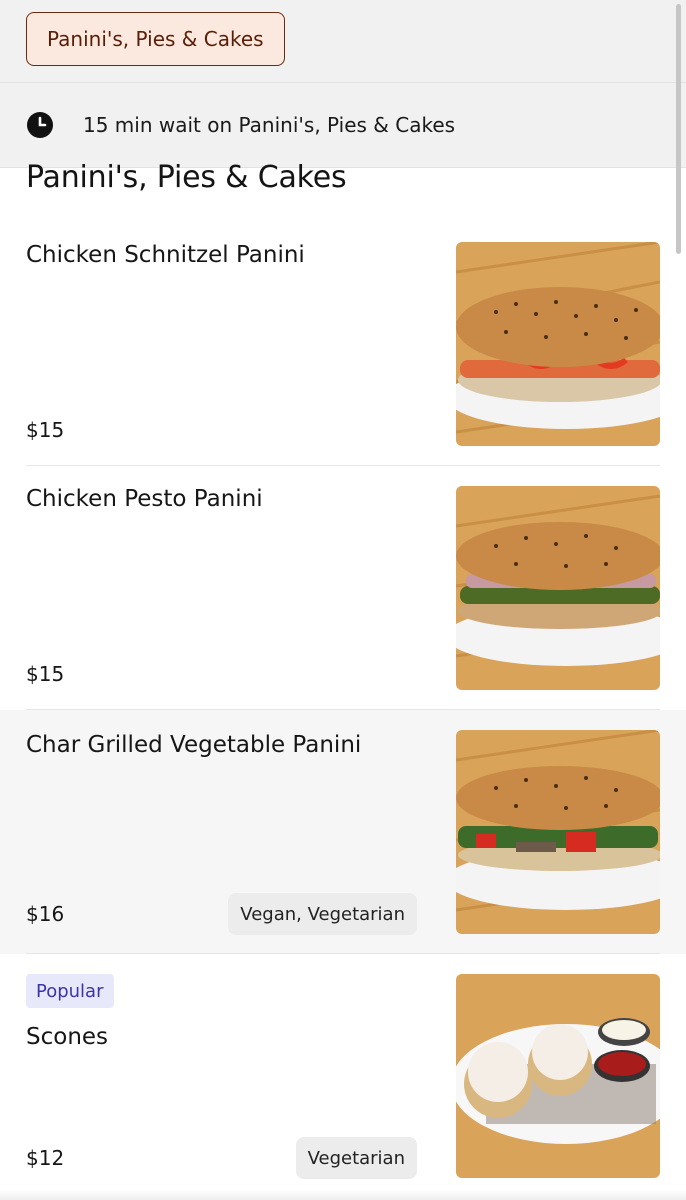 The height and width of the screenshot is (1200, 686). I want to click on dietary-tag: Vegetarian, so click(356, 1158).